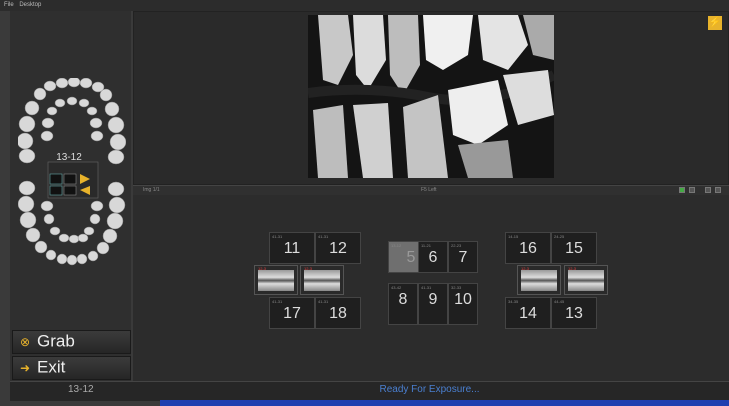  Describe the element at coordinates (528, 248) in the screenshot. I see `tile-16: 14-15 16` at that location.